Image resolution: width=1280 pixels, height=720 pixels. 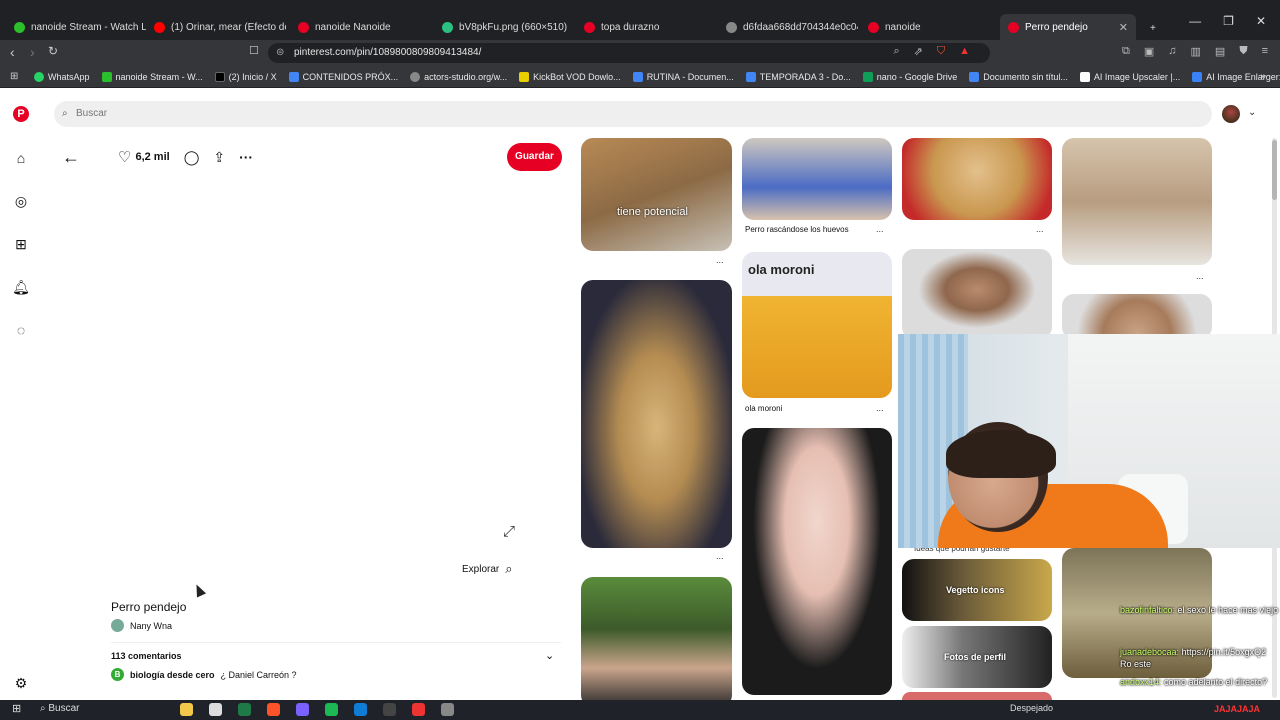 I want to click on bookmark-item: WhatsApp, so click(x=62, y=76).